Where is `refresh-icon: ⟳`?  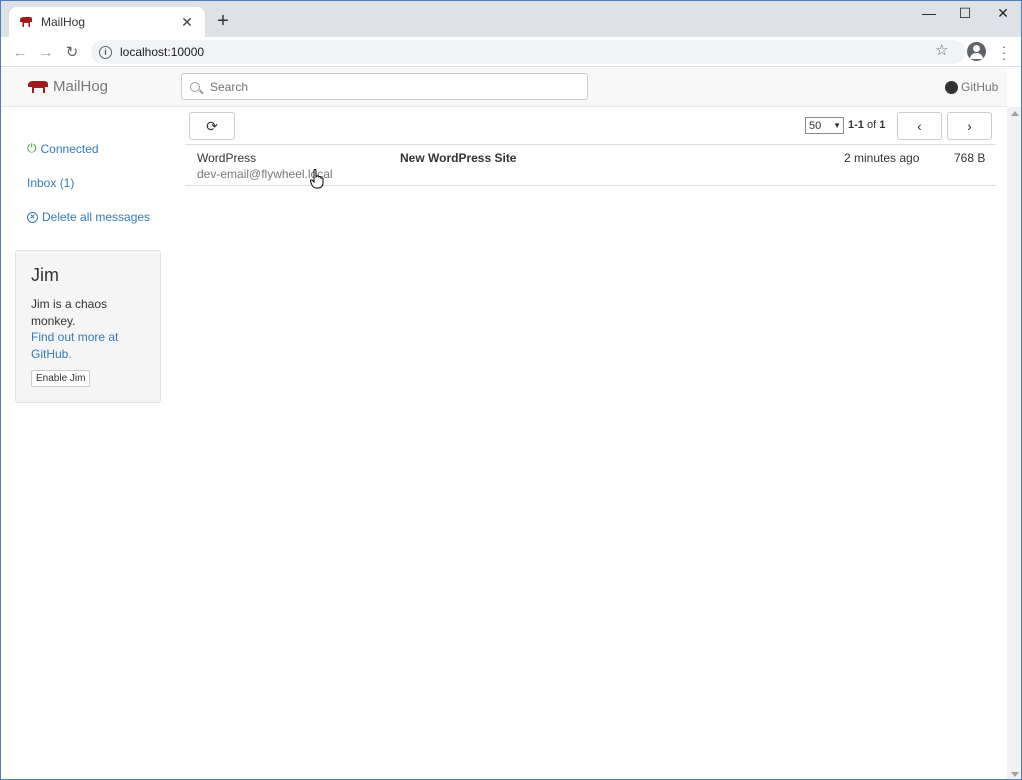 refresh-icon: ⟳ is located at coordinates (212, 125).